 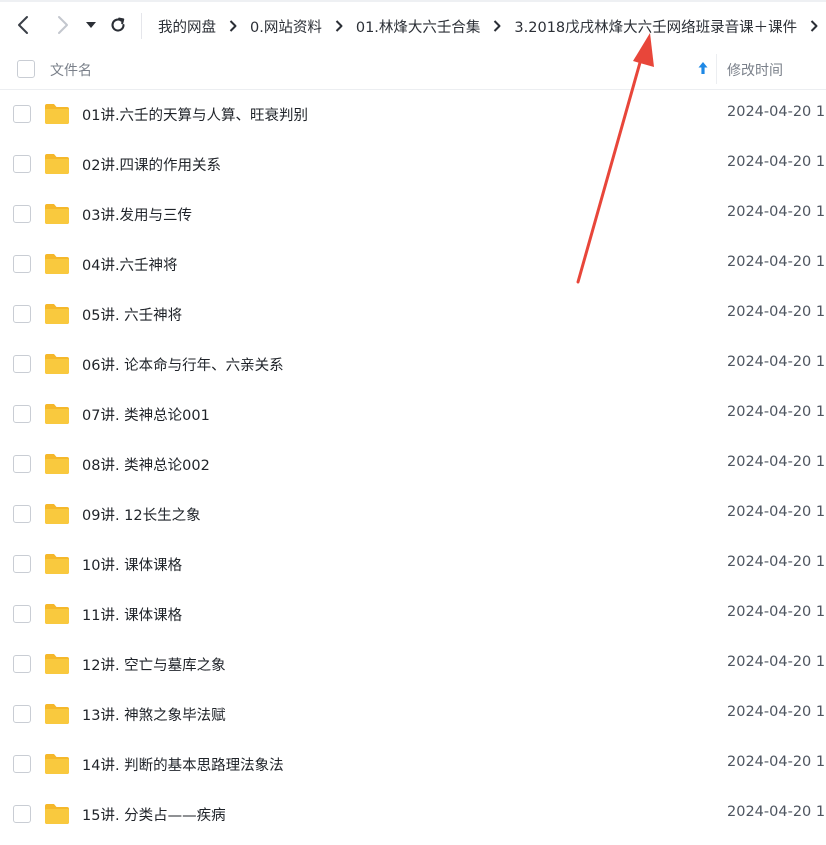 I want to click on file-row: 11讲. 课体课格 2024-04-20 1, so click(x=413, y=615).